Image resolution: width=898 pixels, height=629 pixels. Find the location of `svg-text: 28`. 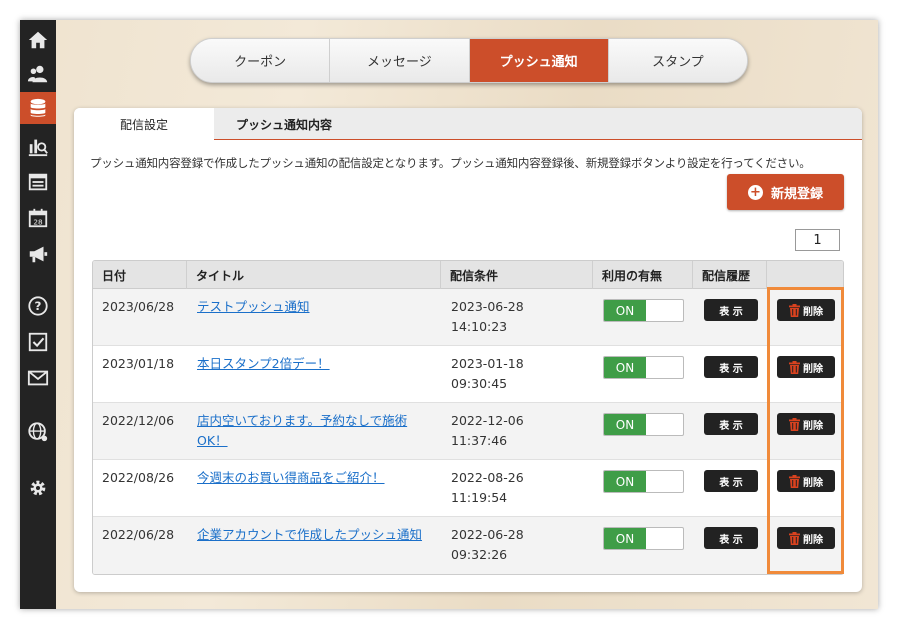

svg-text: 28 is located at coordinates (38, 221).